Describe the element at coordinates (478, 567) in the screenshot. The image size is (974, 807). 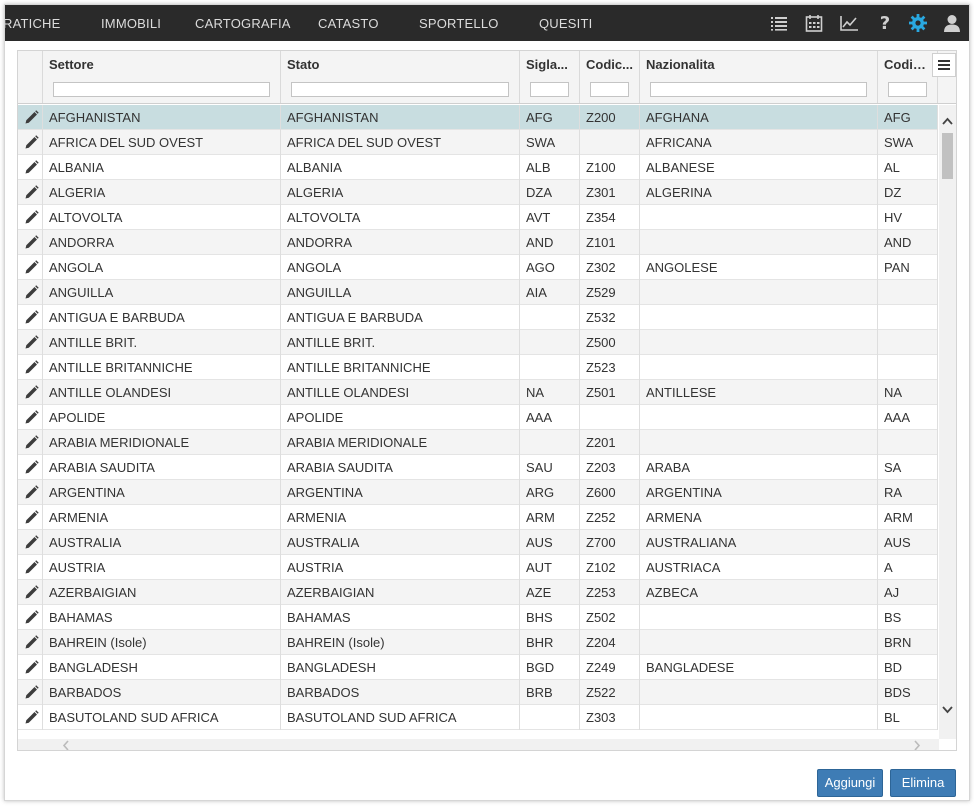
I see `table-row: AUSTRIA AUSTRIA AUT Z102 AUSTRIACA A` at that location.